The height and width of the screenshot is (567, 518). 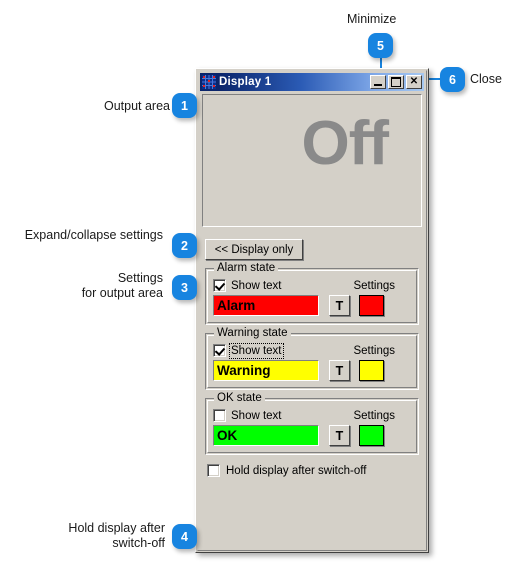 I want to click on warning-color-swatch, so click(x=371, y=370).